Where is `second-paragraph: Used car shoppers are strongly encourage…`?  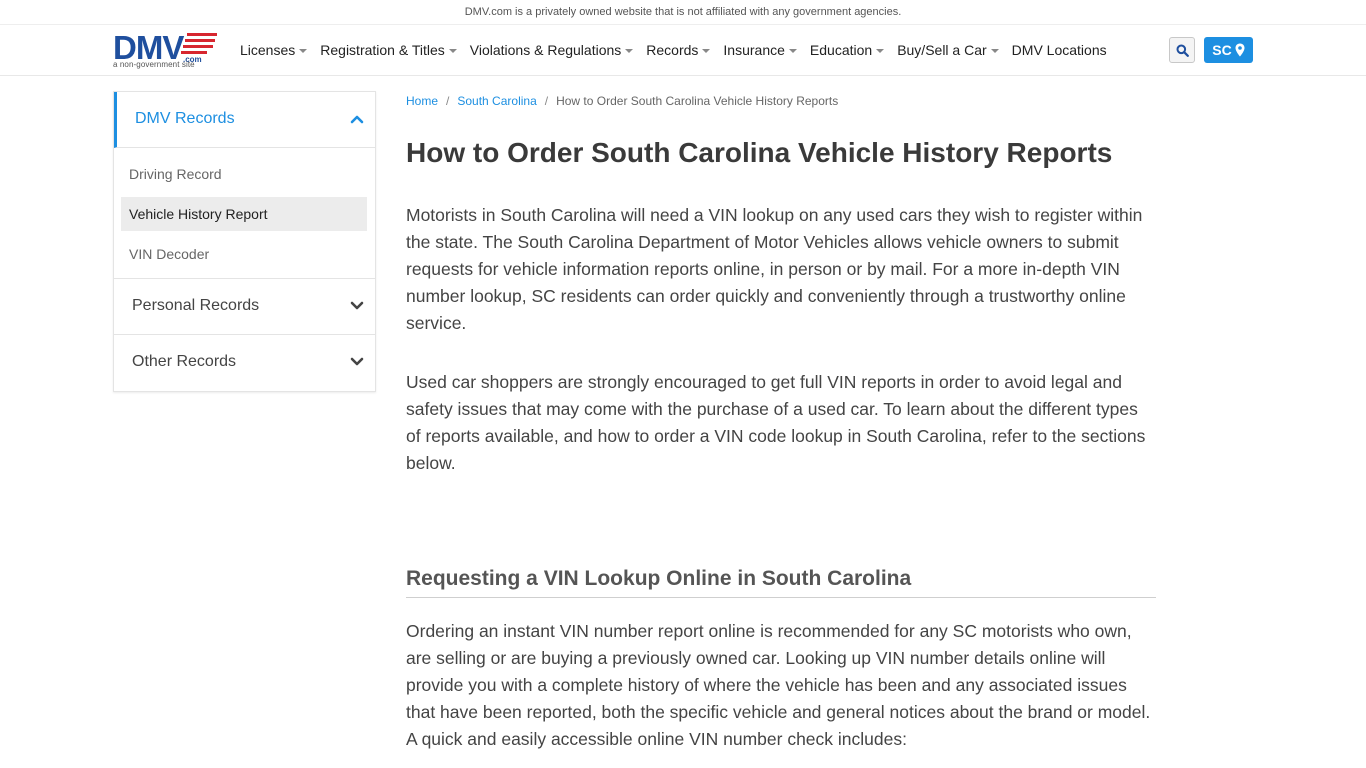
second-paragraph: Used car shoppers are strongly encourage… is located at coordinates (776, 422).